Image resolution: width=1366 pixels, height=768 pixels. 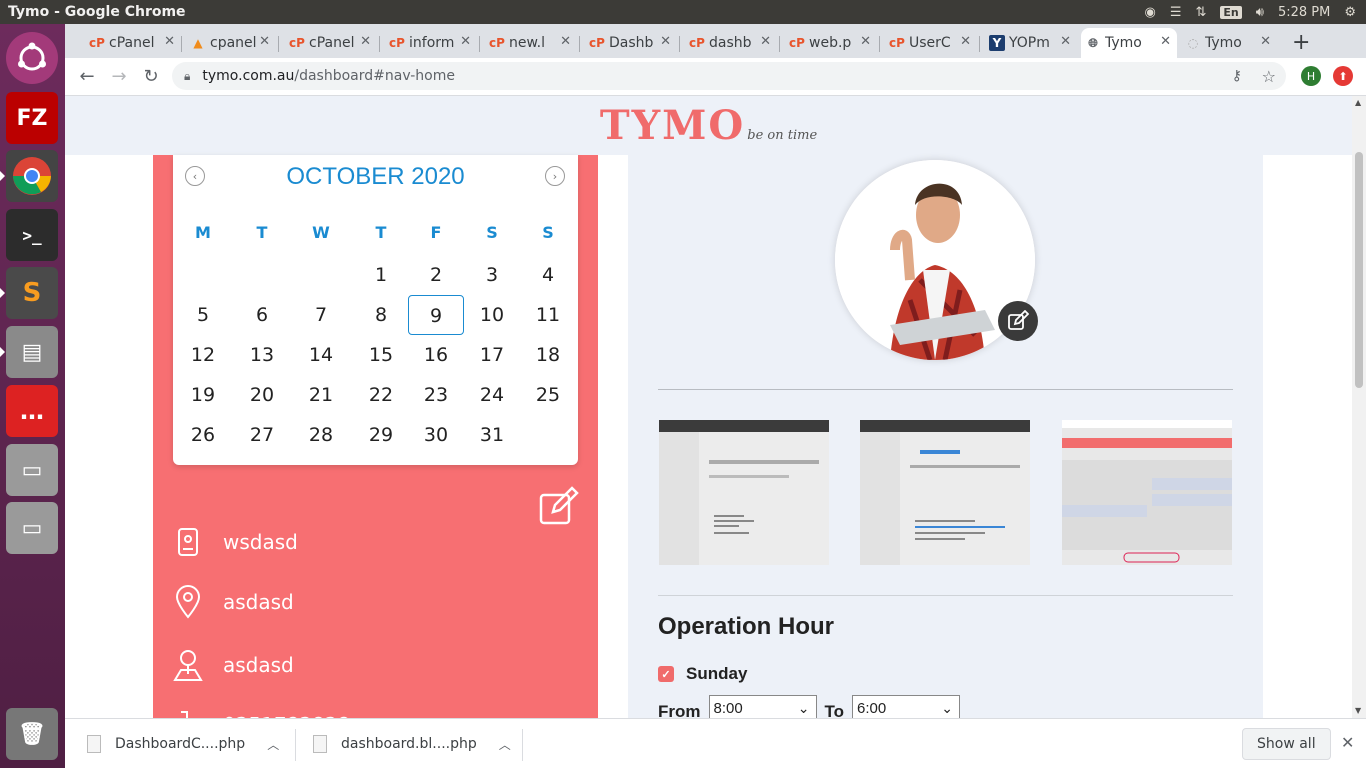 What do you see at coordinates (1149, 12) in the screenshot?
I see `eye-icon: ◉` at bounding box center [1149, 12].